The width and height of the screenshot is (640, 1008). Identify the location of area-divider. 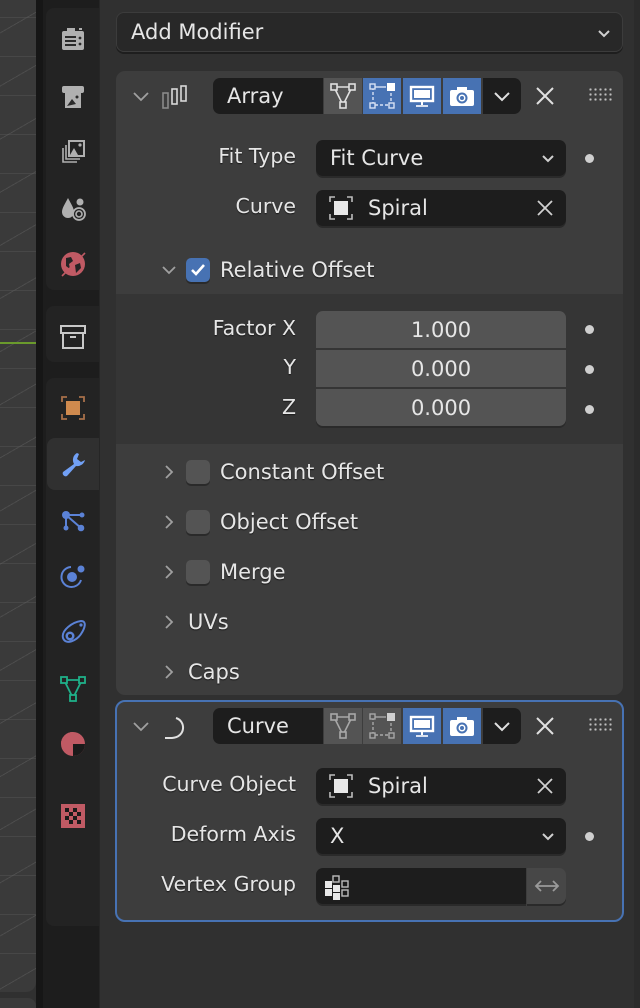
(39, 504).